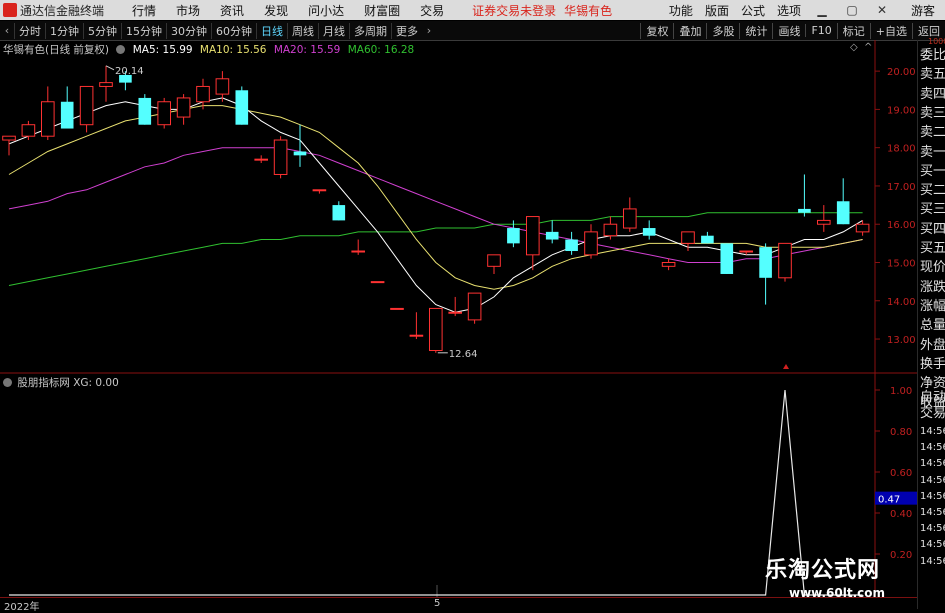 The height and width of the screenshot is (613, 945). I want to click on menu-item-faxian: 发现, so click(276, 10).